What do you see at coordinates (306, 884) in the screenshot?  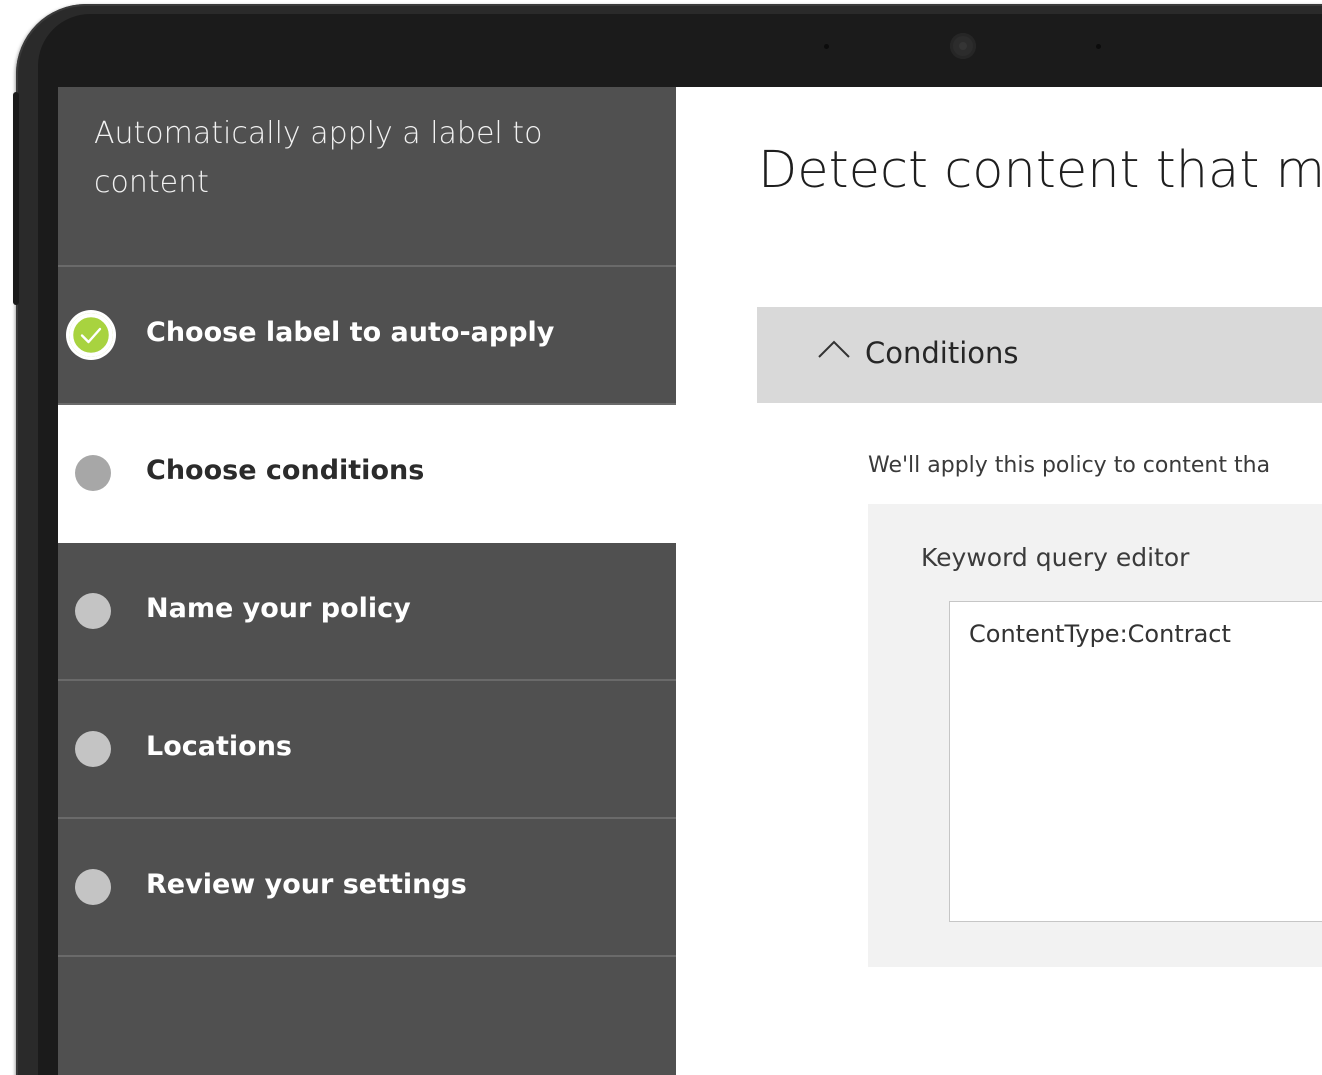 I see `step-label: Review your settings` at bounding box center [306, 884].